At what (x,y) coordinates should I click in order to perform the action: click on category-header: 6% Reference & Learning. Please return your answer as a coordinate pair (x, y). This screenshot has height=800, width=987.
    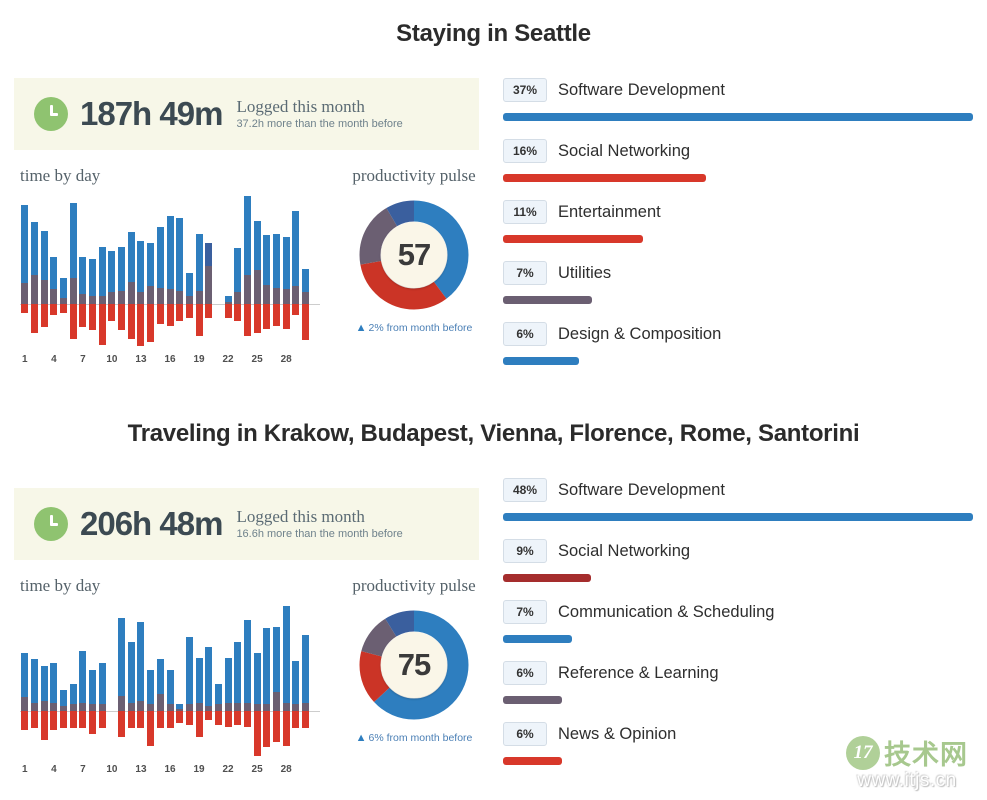
    Looking at the image, I should click on (738, 673).